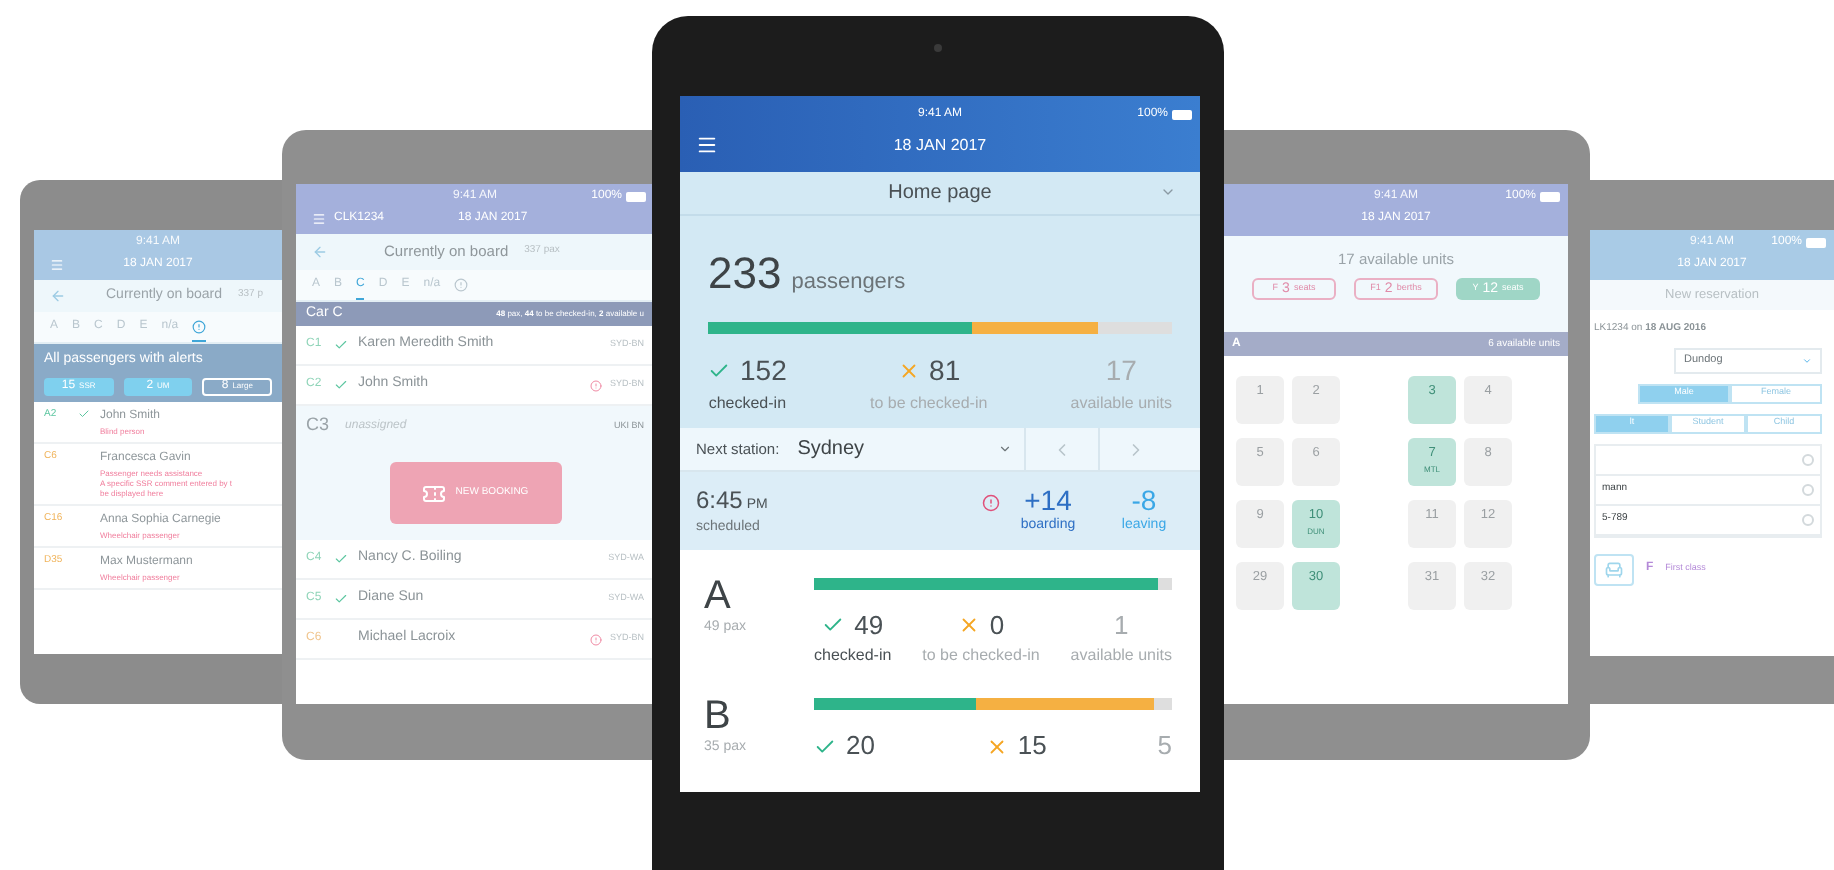 This screenshot has width=1834, height=870. I want to click on stat-value: 17, so click(1121, 370).